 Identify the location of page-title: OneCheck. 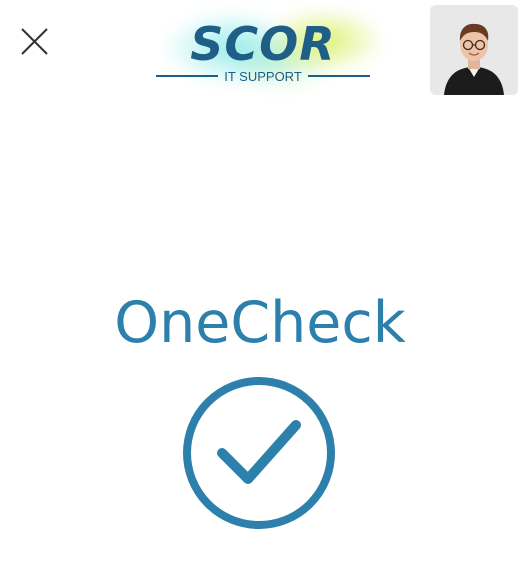
(260, 323).